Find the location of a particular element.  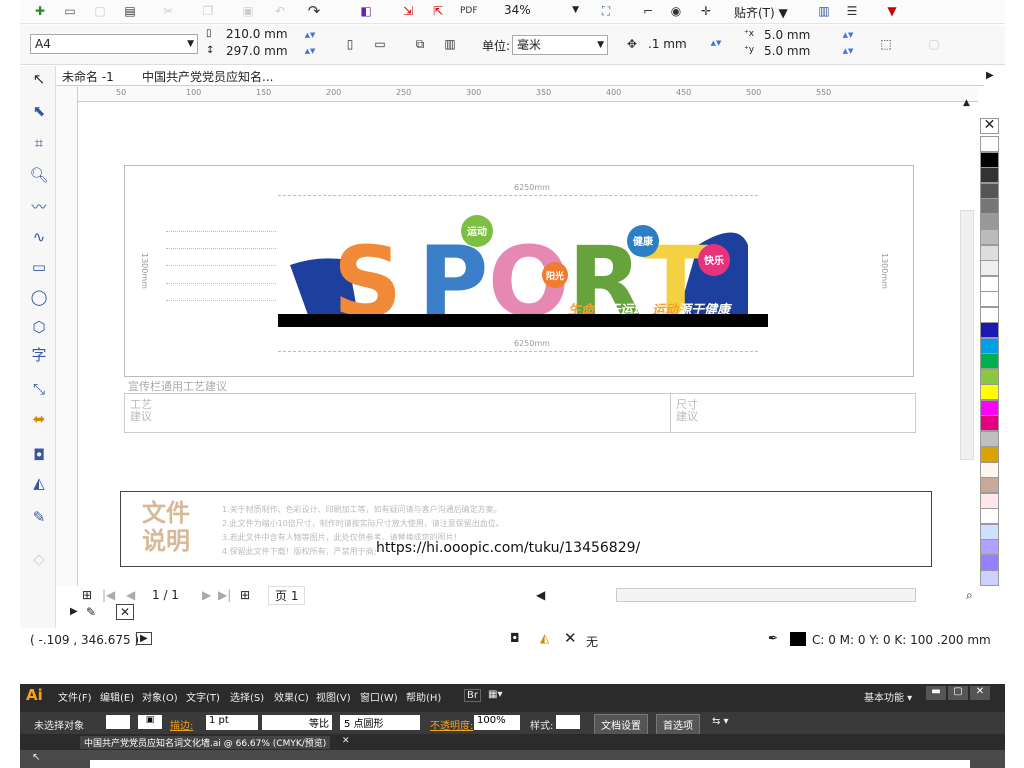

menu-effect: 效果(C) is located at coordinates (291, 696).